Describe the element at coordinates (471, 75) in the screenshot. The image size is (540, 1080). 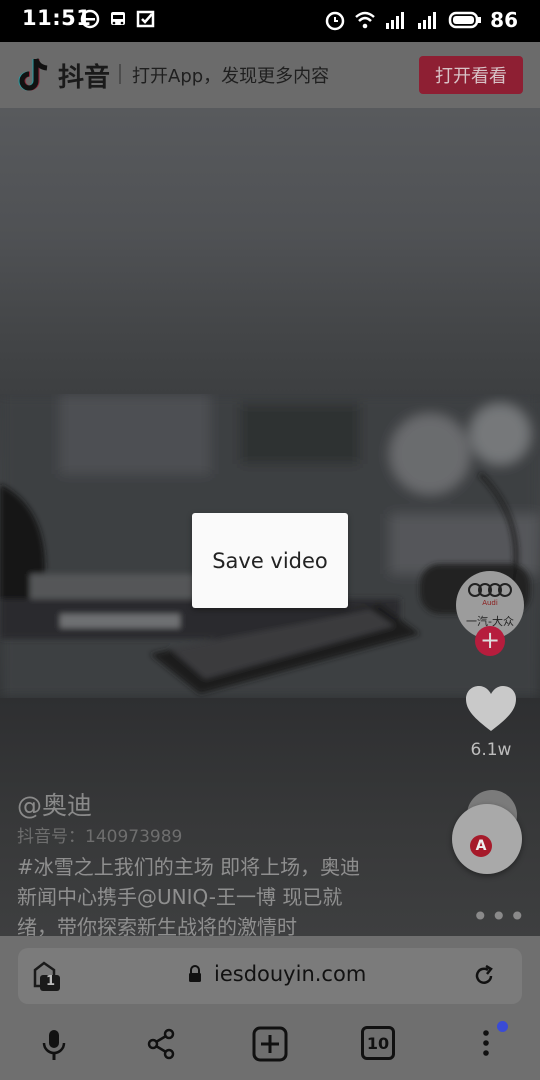
I see `open-app-button: 打开看看` at that location.